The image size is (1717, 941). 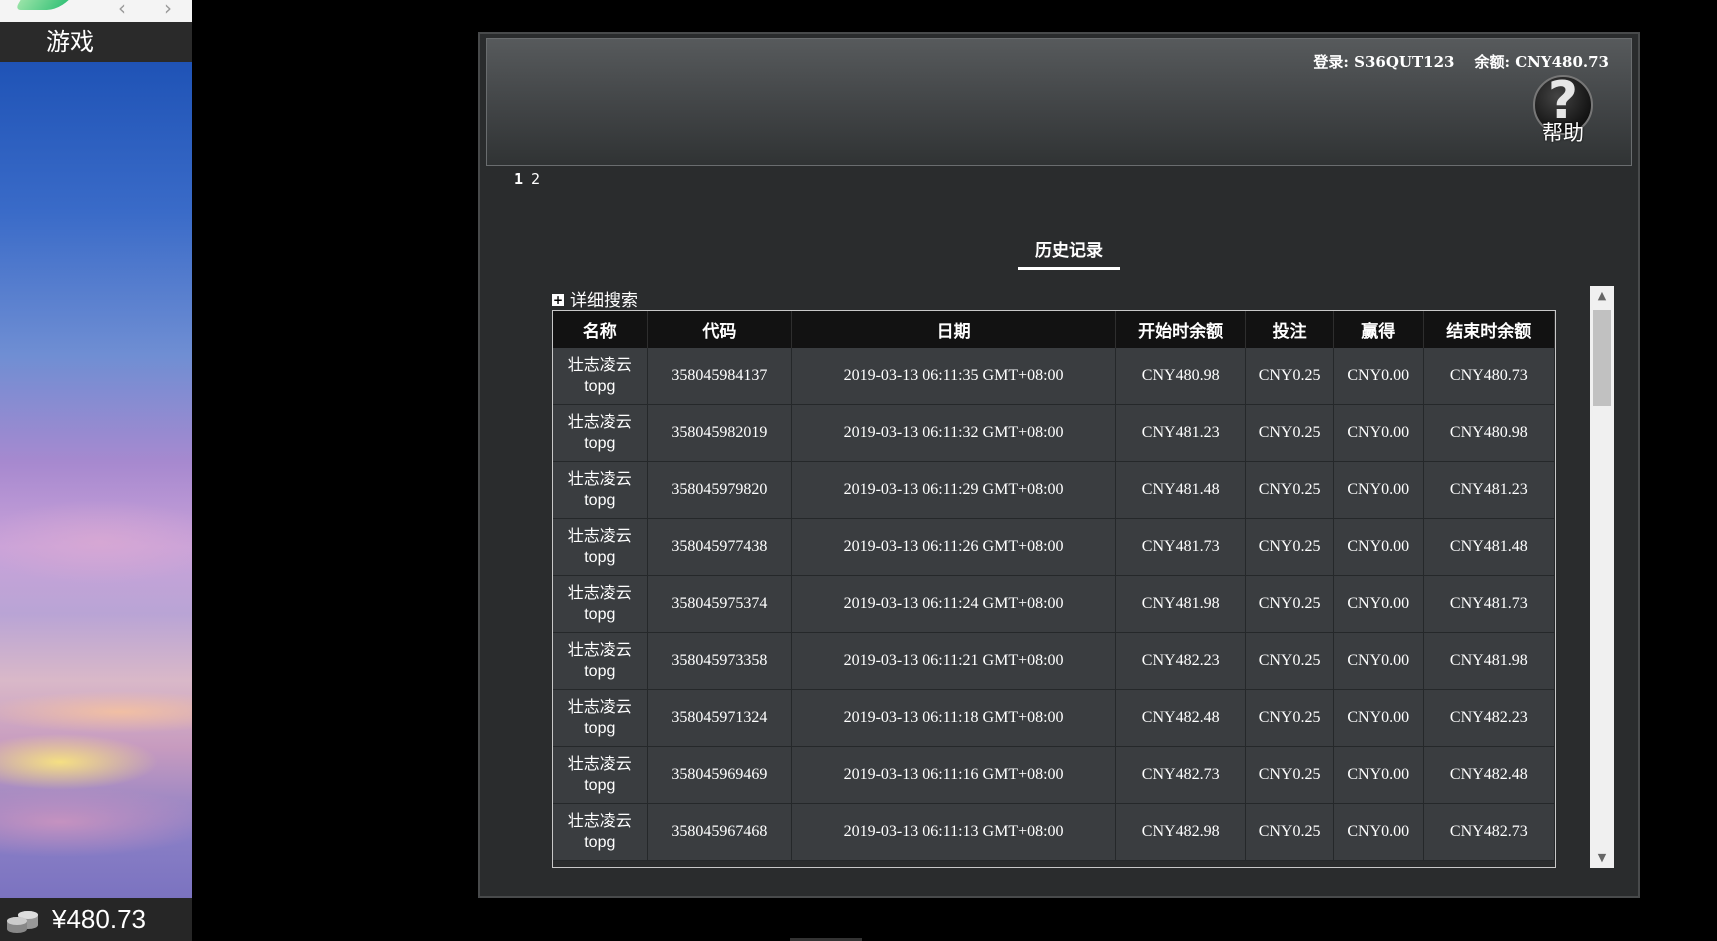 I want to click on pagination: 12, so click(x=531, y=179).